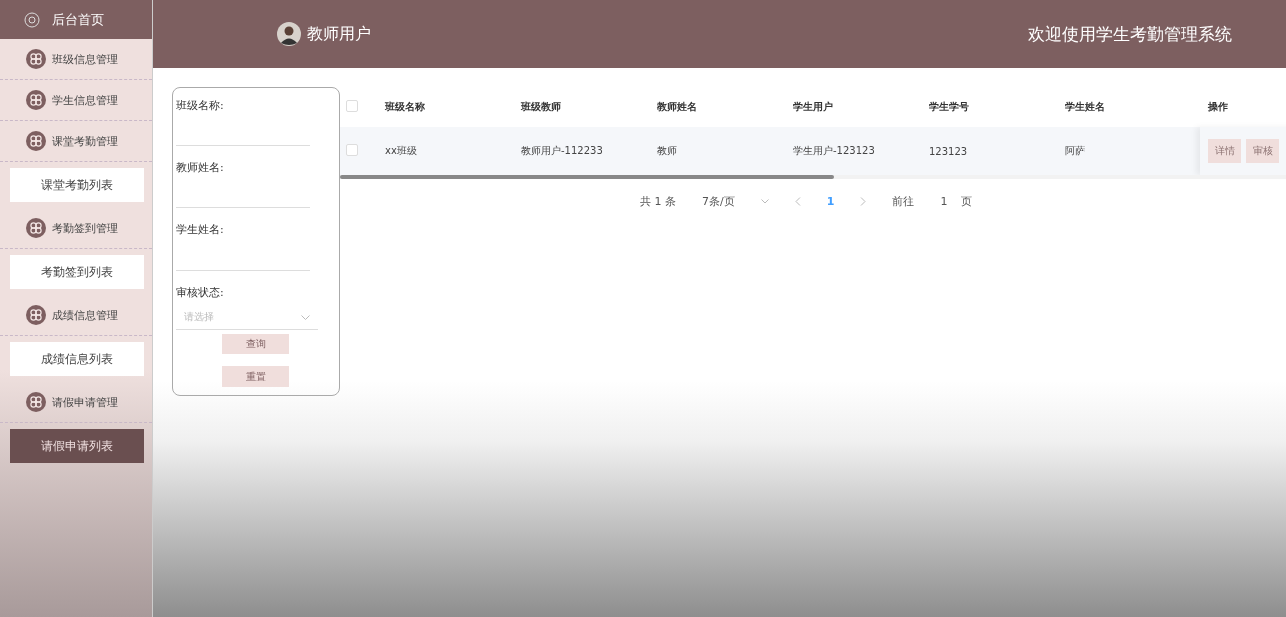  Describe the element at coordinates (863, 201) in the screenshot. I see `chevron-right-icon` at that location.